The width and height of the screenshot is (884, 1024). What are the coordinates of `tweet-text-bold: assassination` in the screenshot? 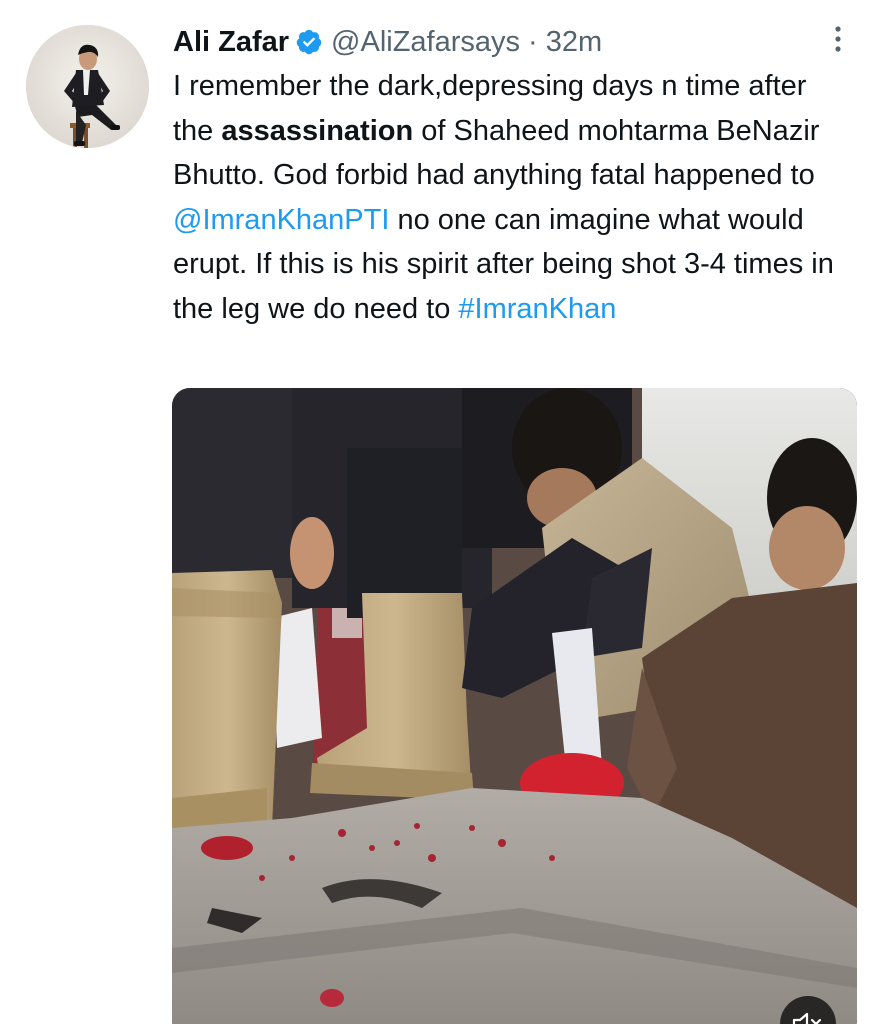 It's located at (317, 130).